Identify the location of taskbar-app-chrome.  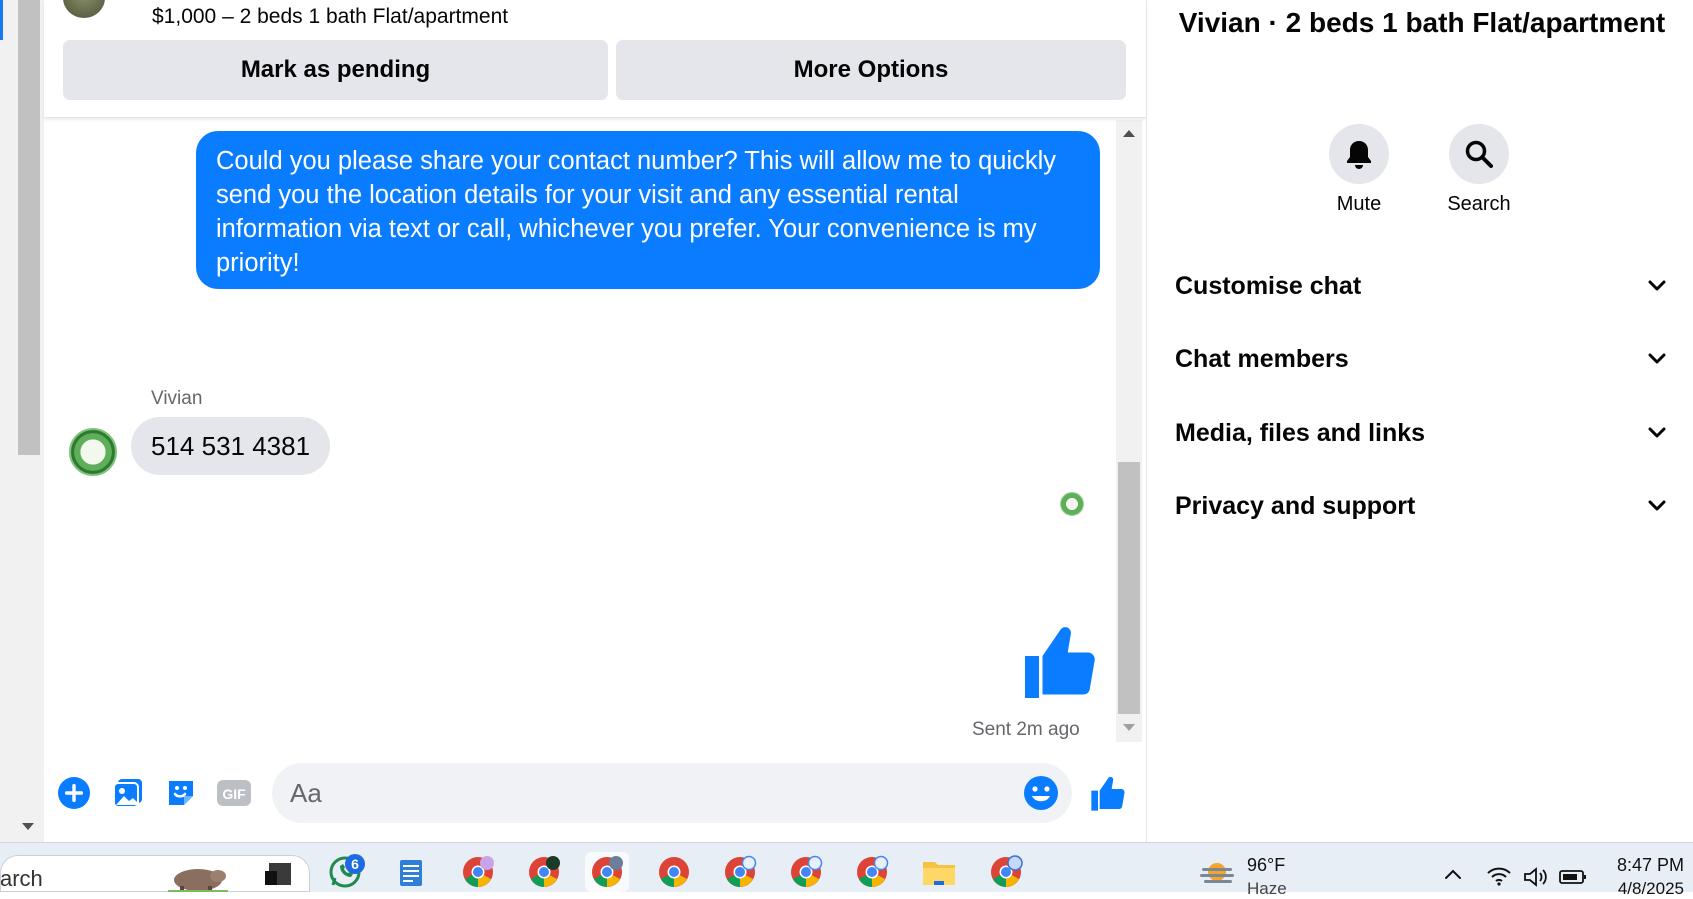
(674, 872).